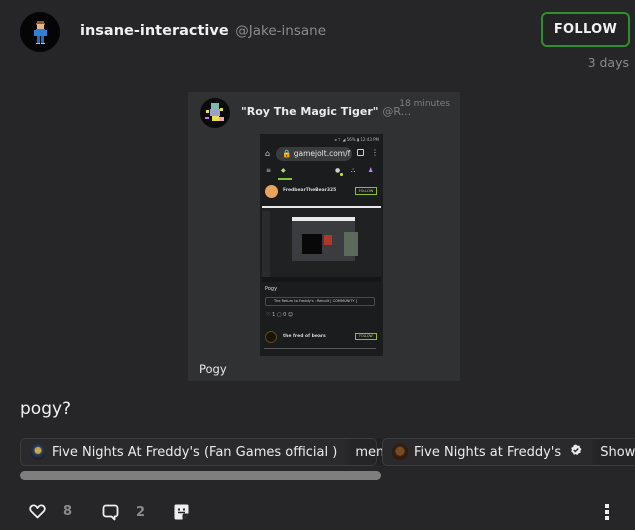 The image size is (635, 530). I want to click on phone-url: 🔒 gamejolt.com/f, so click(314, 154).